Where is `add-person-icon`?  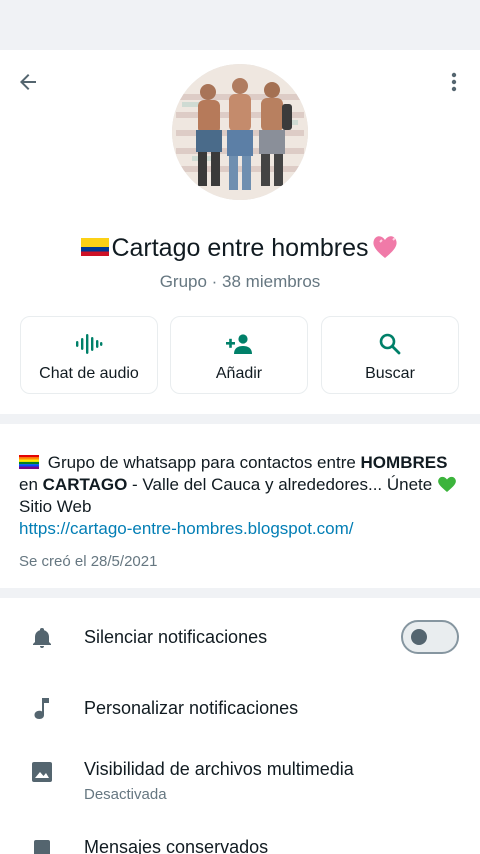
add-person-icon is located at coordinates (239, 344).